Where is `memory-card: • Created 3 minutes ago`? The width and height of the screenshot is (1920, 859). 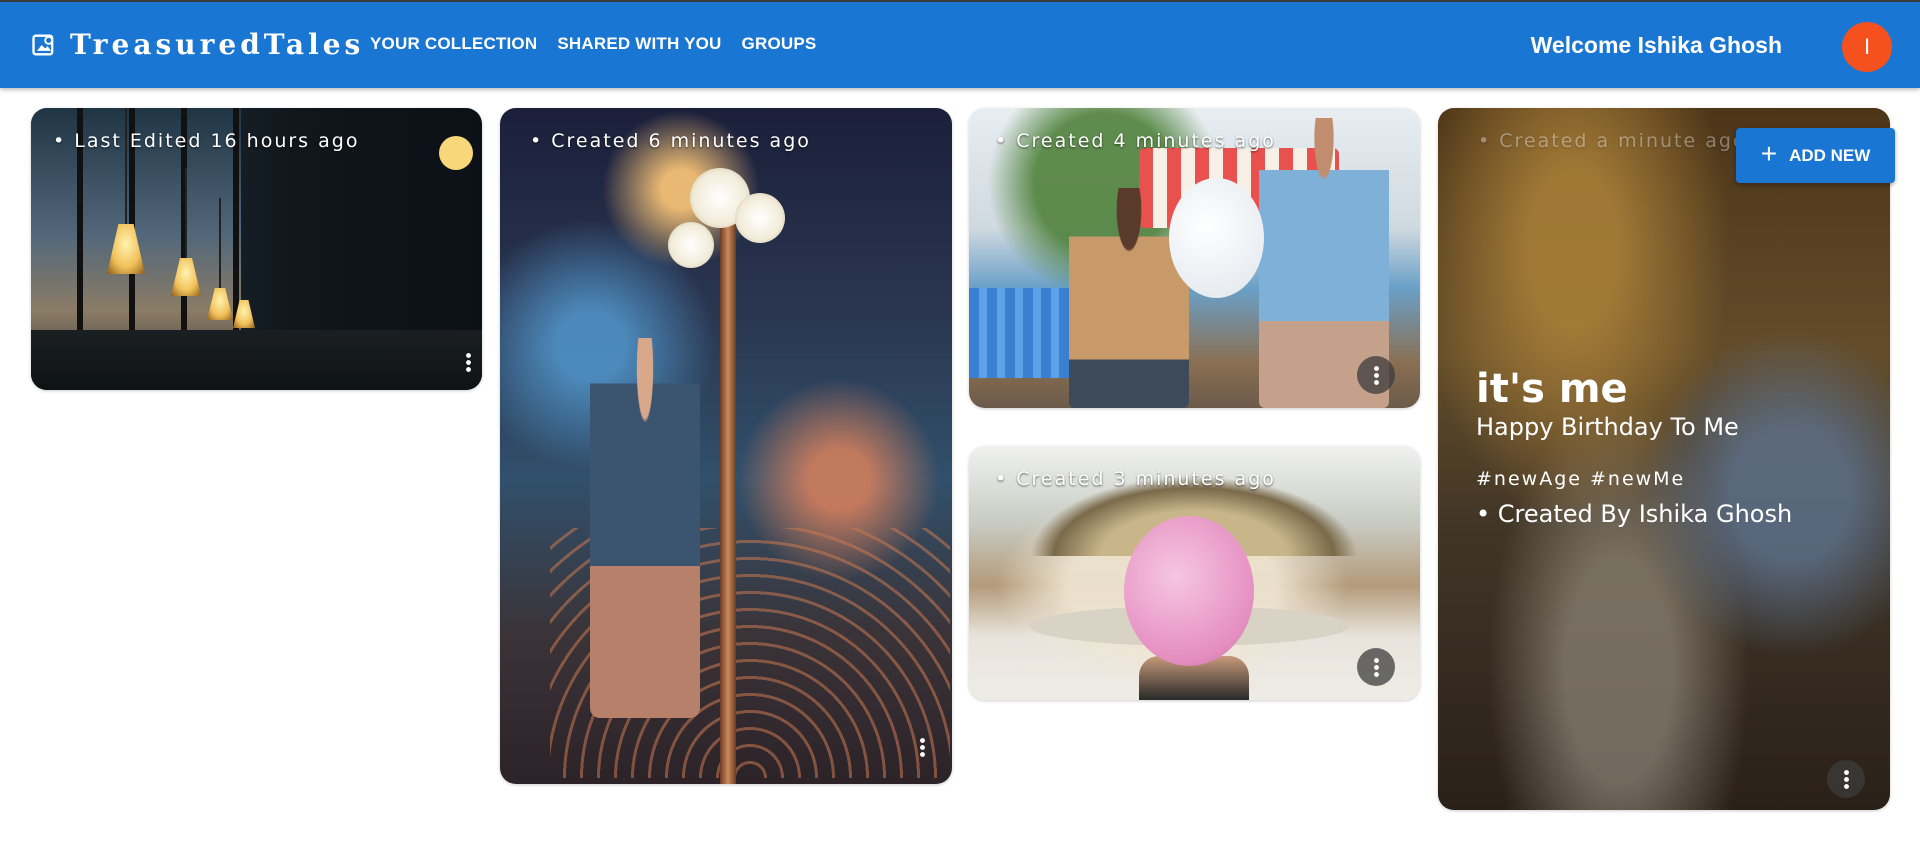
memory-card: • Created 3 minutes ago is located at coordinates (1194, 573).